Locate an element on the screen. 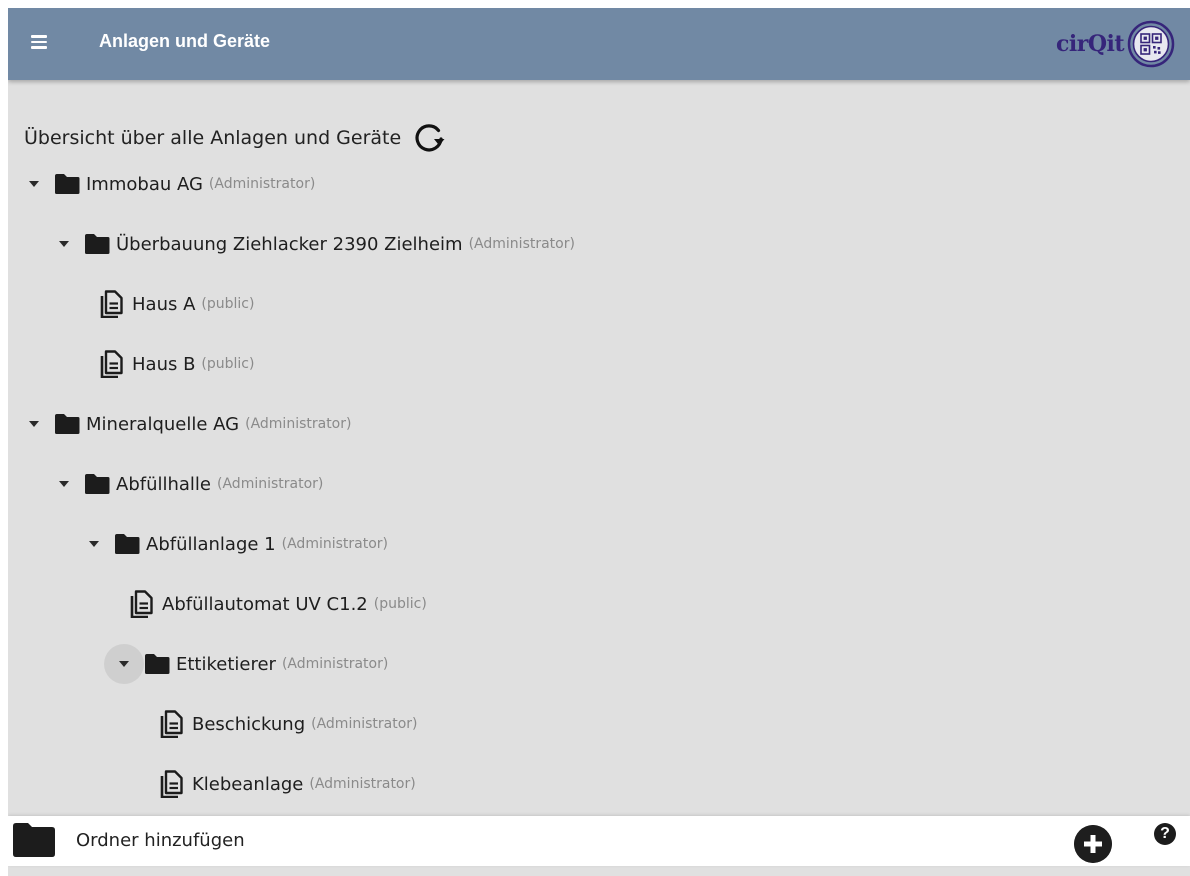 This screenshot has width=1190, height=876. tree-node: Ettiketierer (Administrator) is located at coordinates (246, 664).